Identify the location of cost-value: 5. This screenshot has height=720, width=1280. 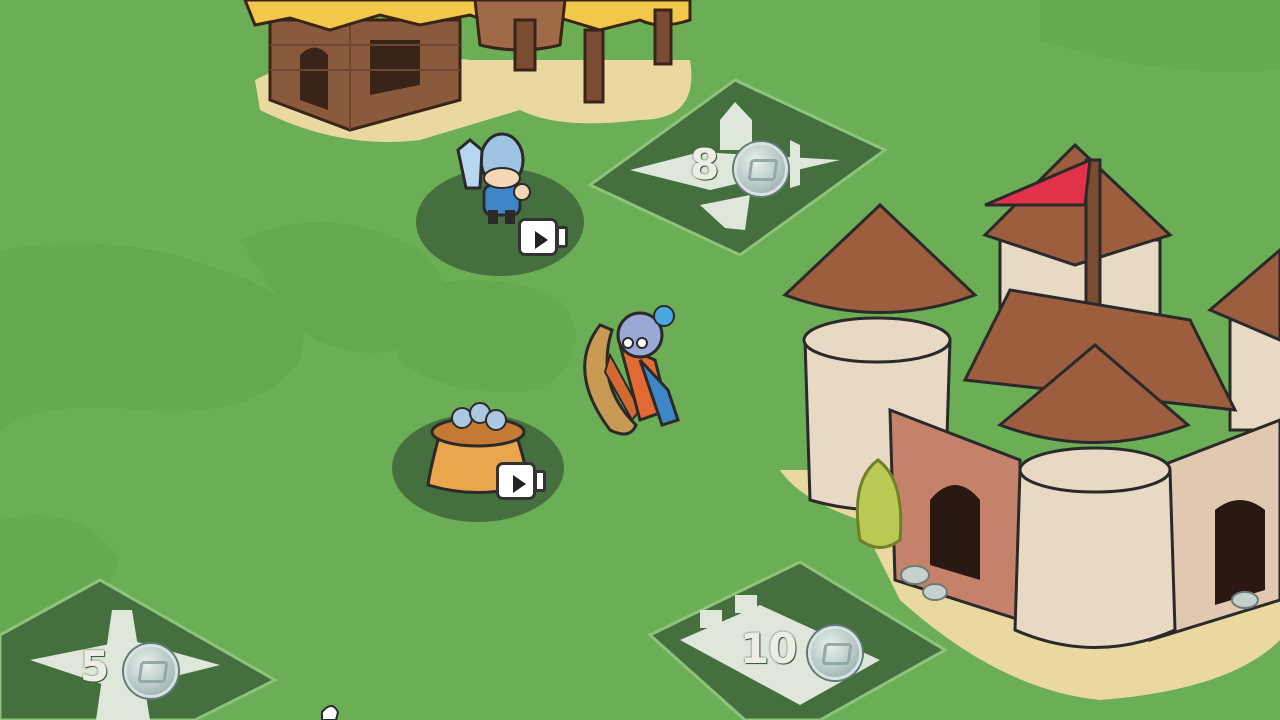
(94, 666).